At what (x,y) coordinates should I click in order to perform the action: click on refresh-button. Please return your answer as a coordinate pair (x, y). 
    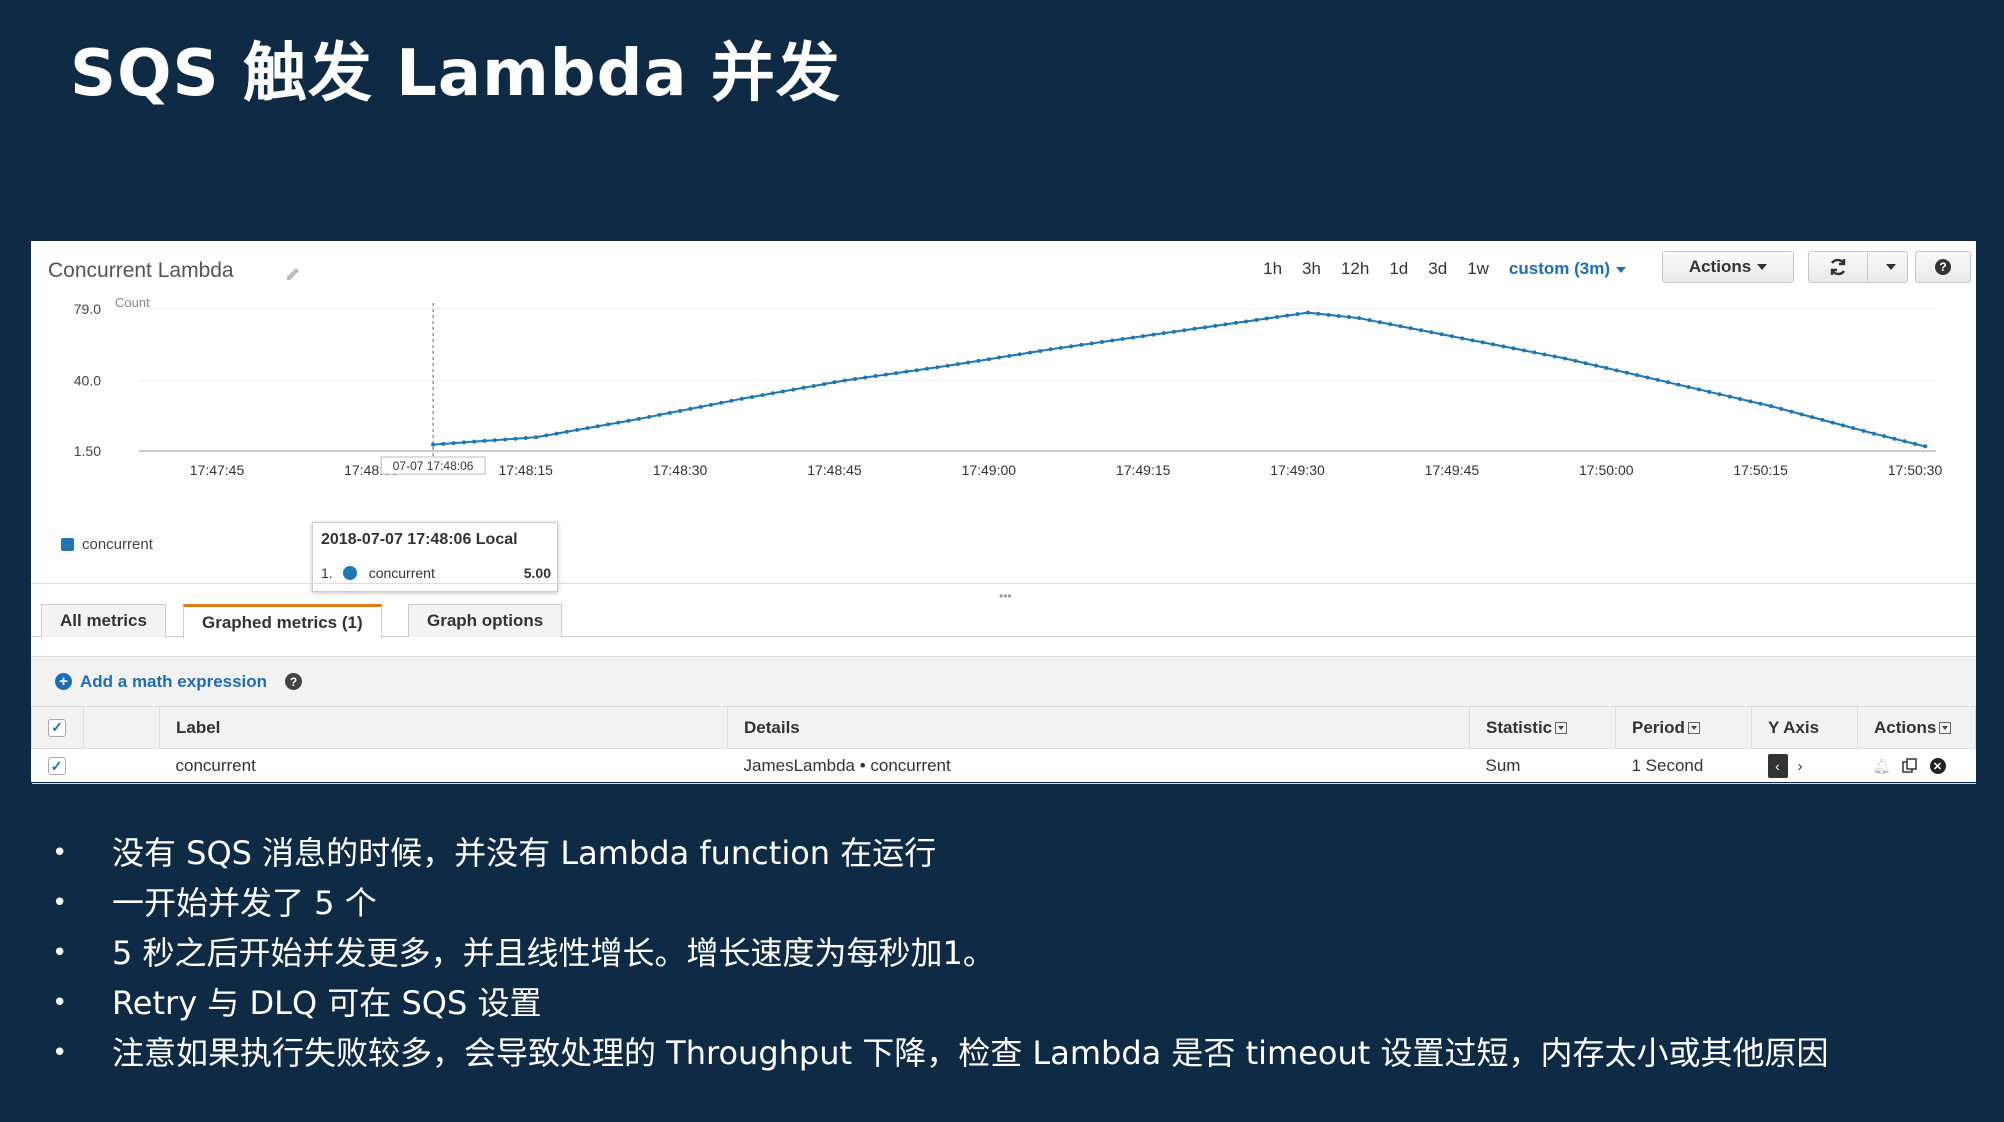
    Looking at the image, I should click on (1838, 267).